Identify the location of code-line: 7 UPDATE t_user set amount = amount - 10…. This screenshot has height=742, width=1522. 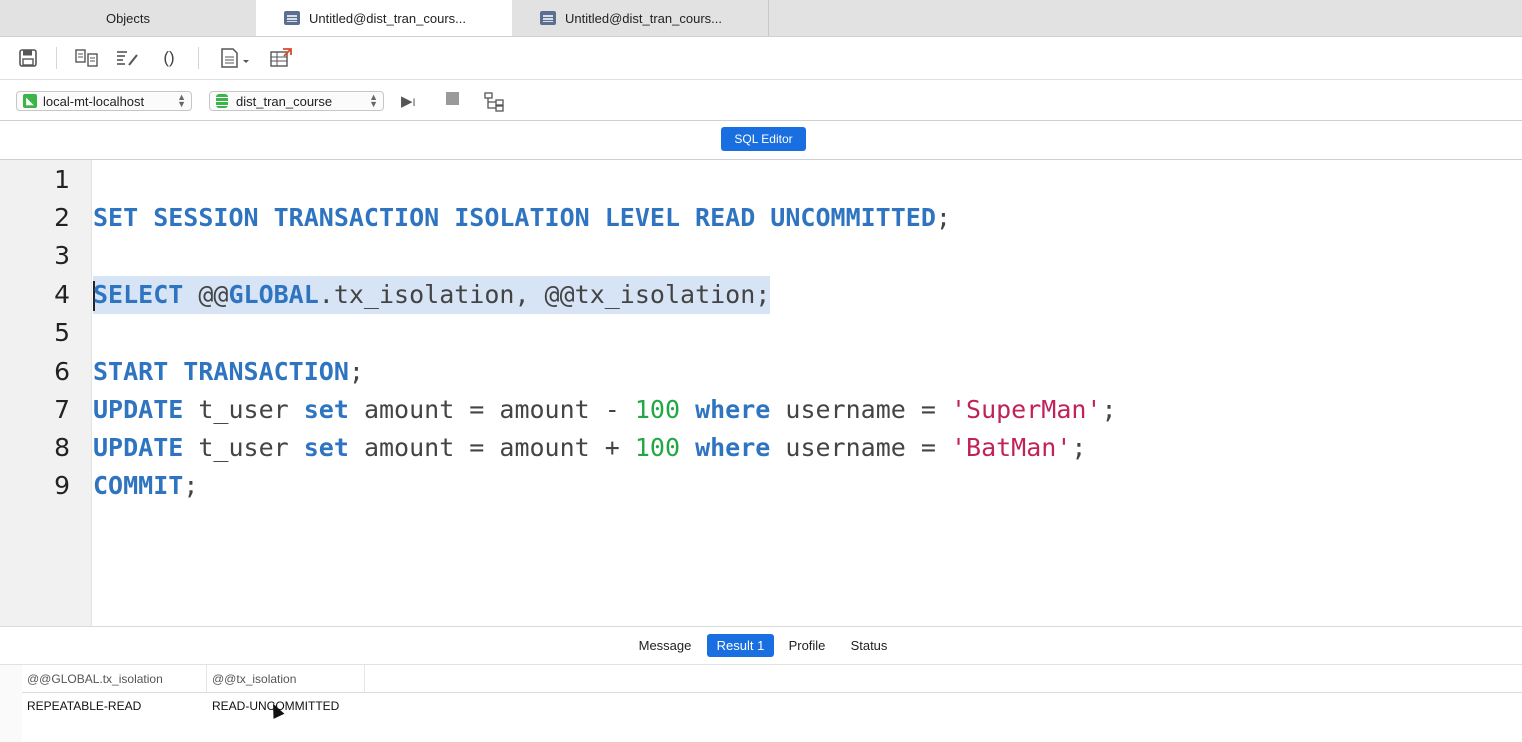
(761, 410).